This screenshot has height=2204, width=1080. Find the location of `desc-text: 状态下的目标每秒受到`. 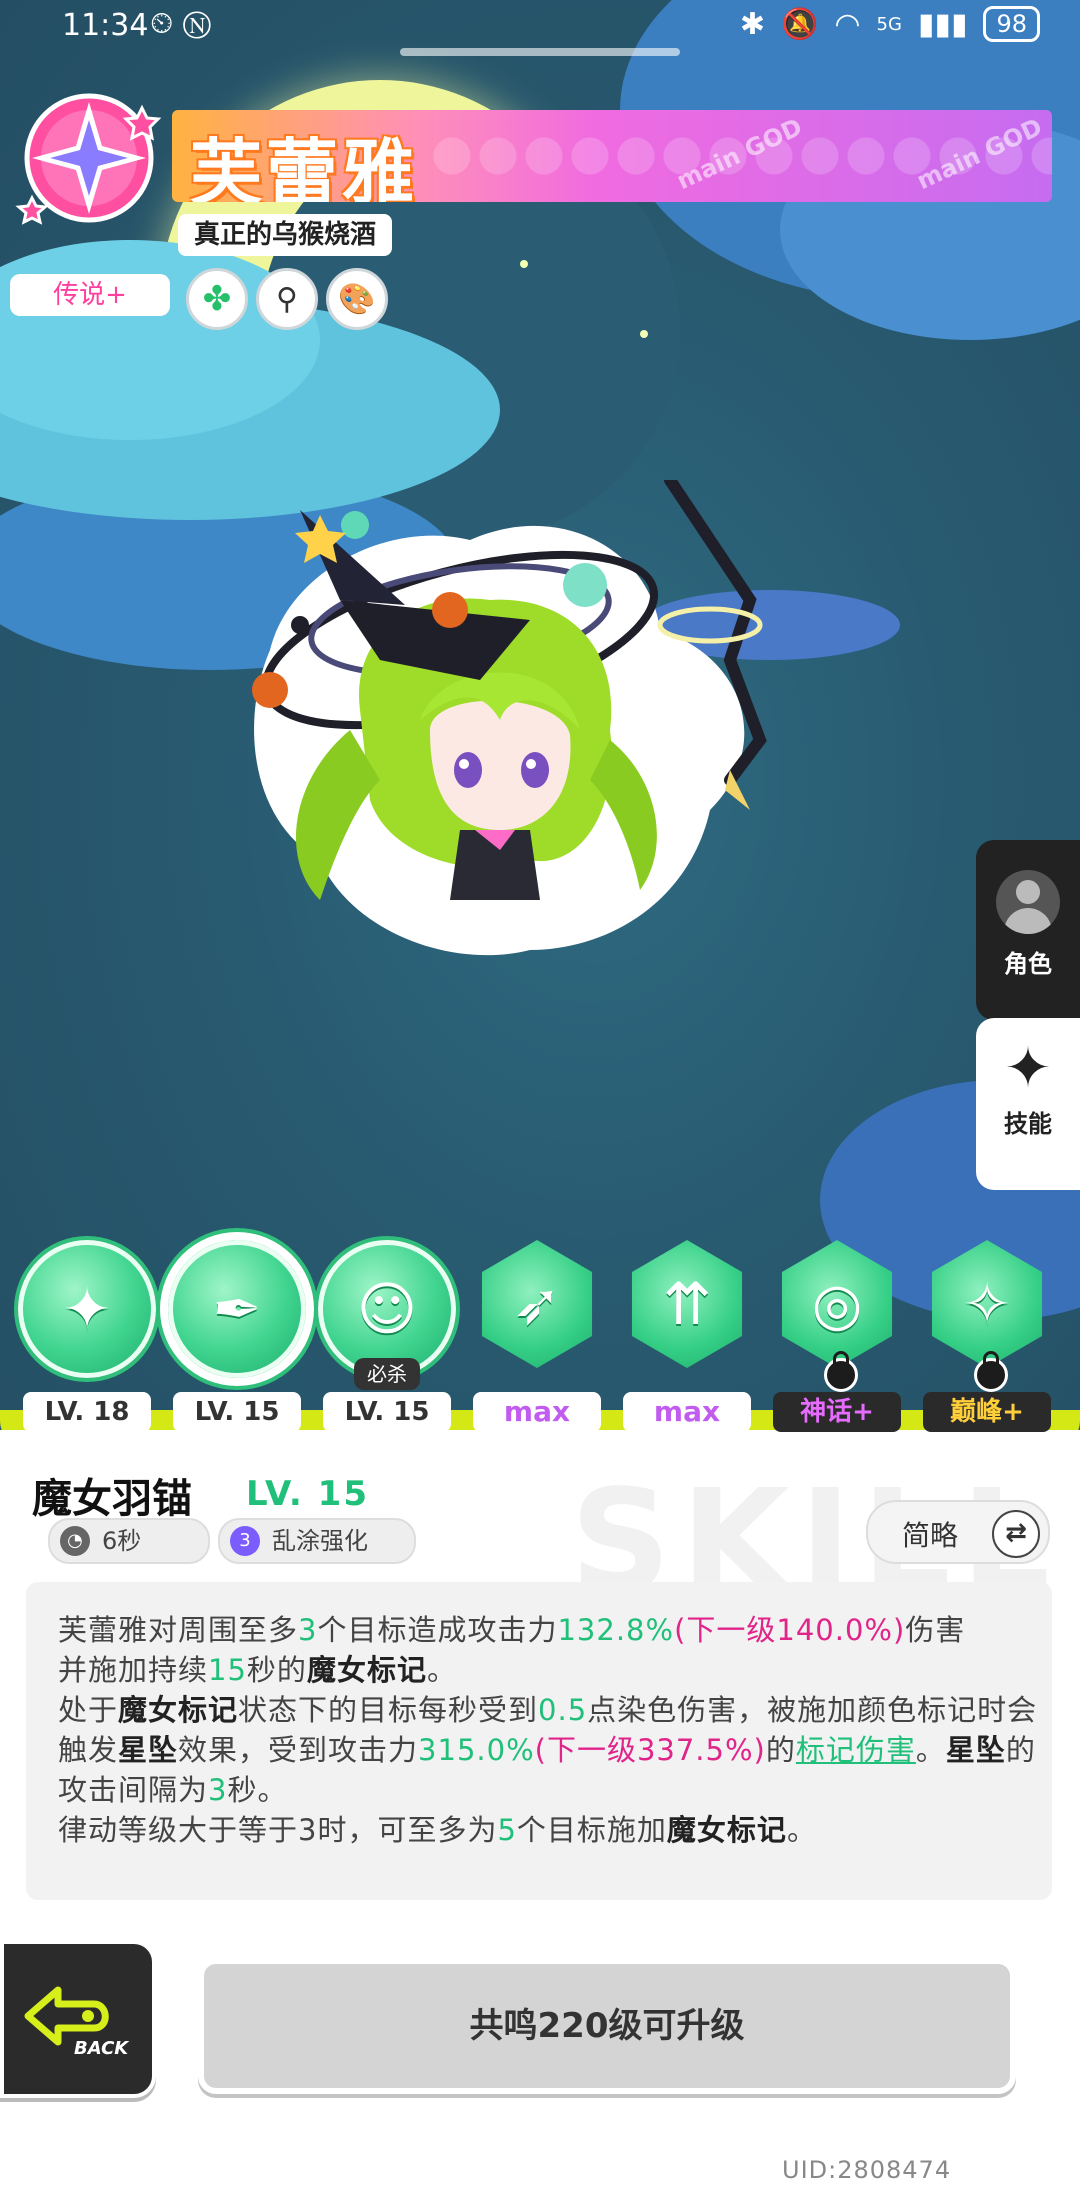

desc-text: 状态下的目标每秒受到 is located at coordinates (388, 1710).